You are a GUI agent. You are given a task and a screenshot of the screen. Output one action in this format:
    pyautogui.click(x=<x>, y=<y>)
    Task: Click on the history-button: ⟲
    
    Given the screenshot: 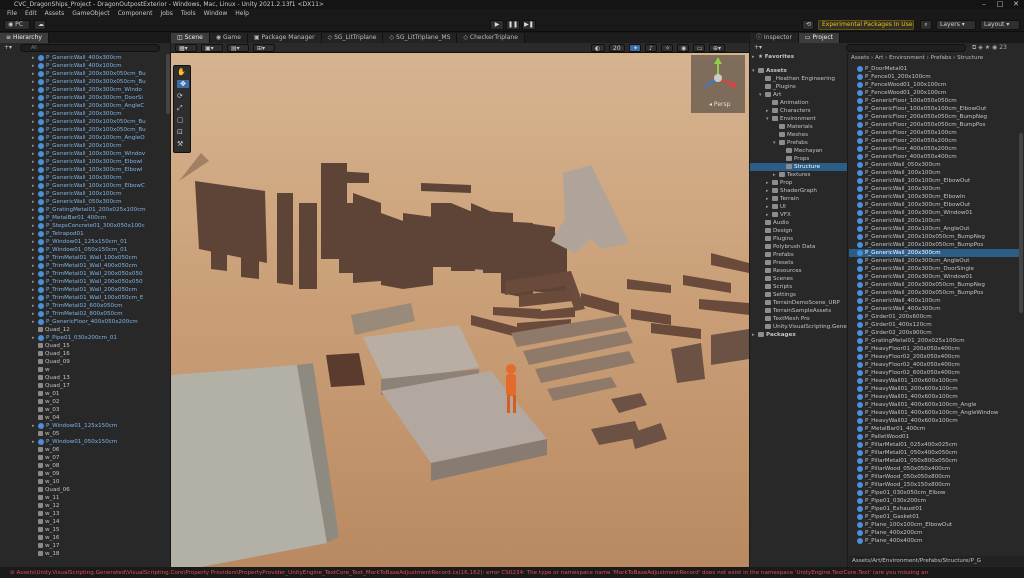 What is the action you would take?
    pyautogui.click(x=808, y=25)
    